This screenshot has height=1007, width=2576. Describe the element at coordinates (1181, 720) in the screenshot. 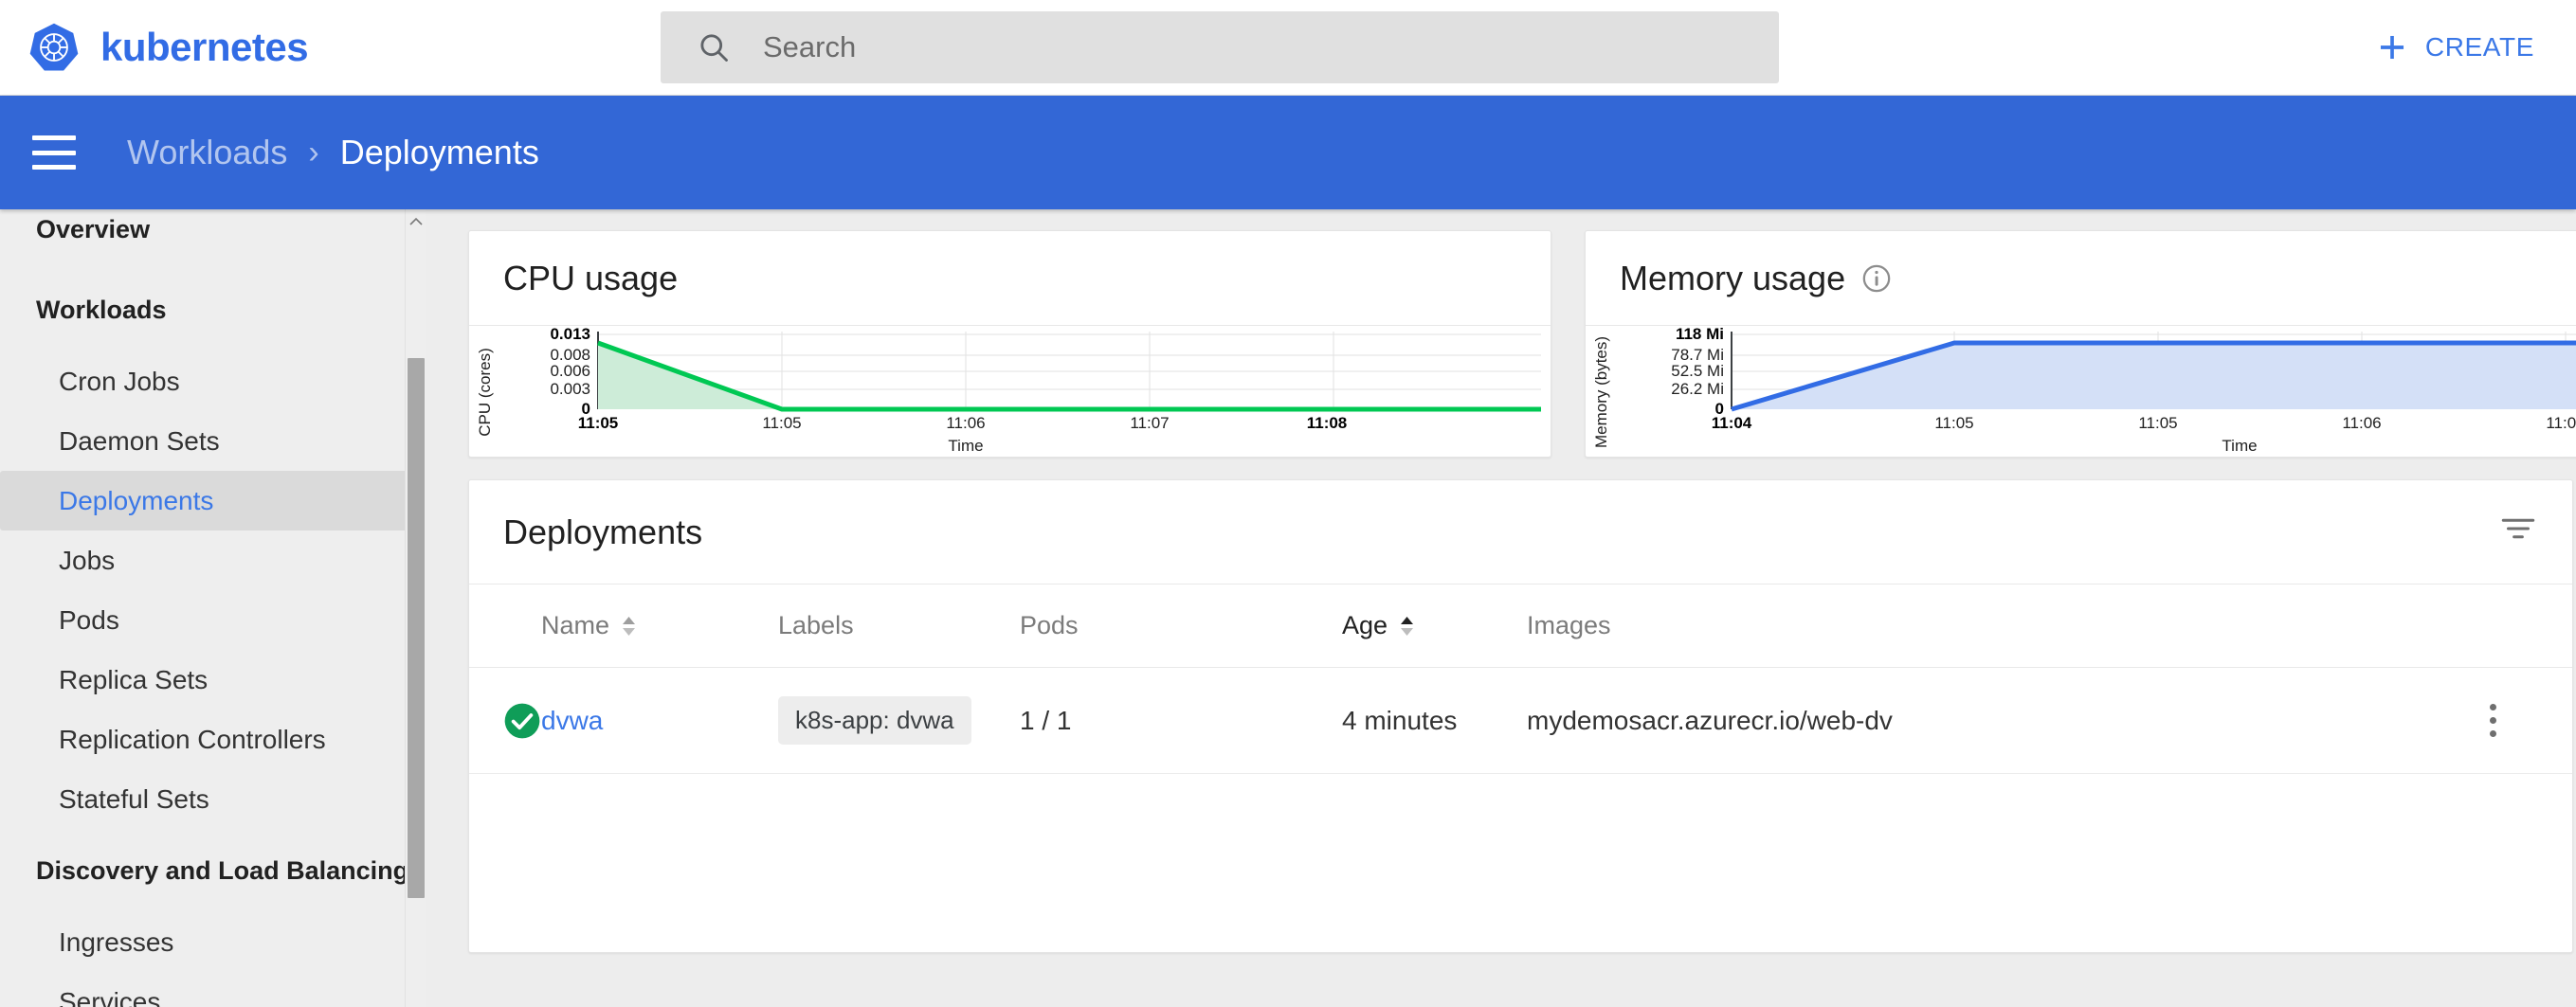

I see `cell-pods: 1 / 1` at that location.